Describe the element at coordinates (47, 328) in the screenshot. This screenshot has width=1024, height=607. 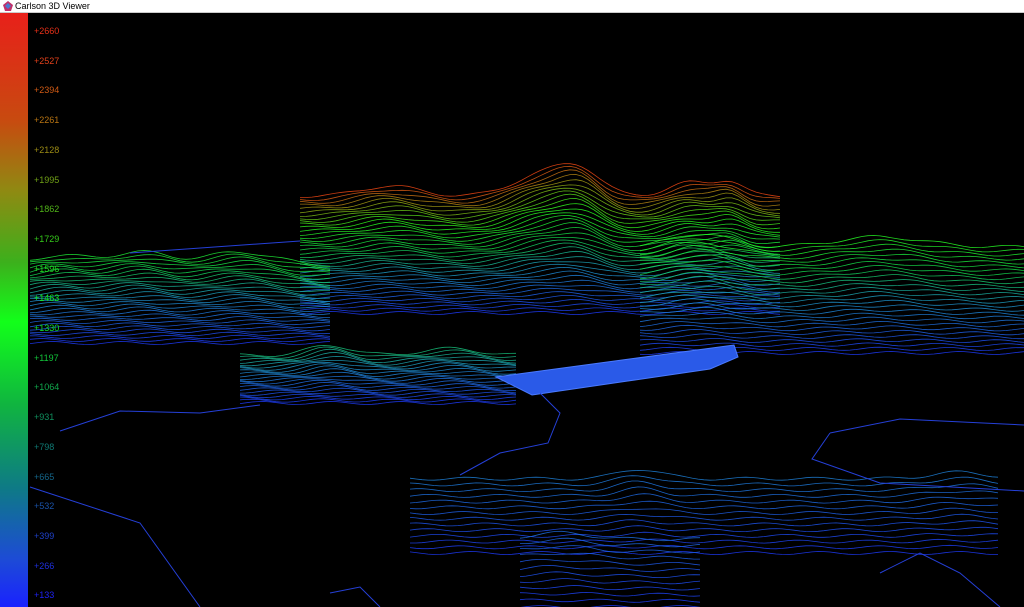
I see `legend-tick: +1330` at that location.